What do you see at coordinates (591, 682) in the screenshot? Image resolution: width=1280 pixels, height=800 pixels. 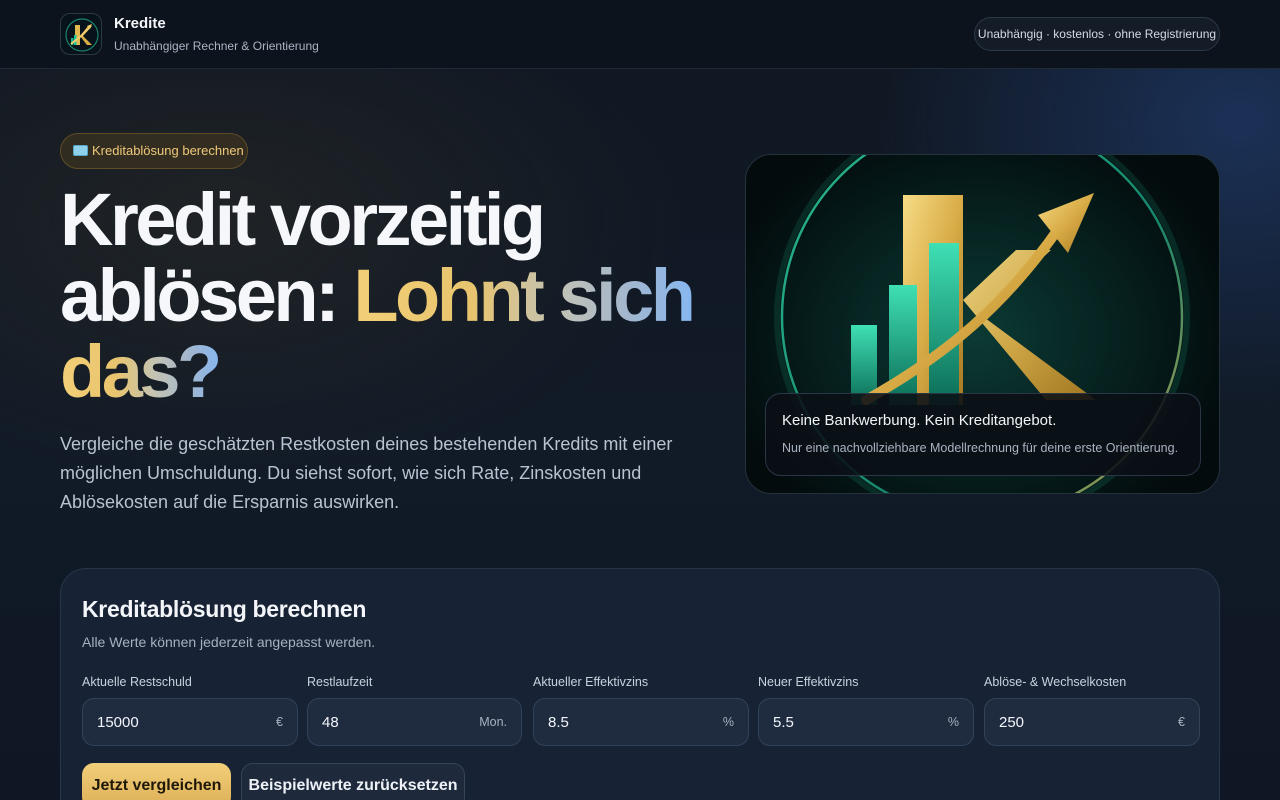 I see `field-label: Aktueller Effektivzins` at bounding box center [591, 682].